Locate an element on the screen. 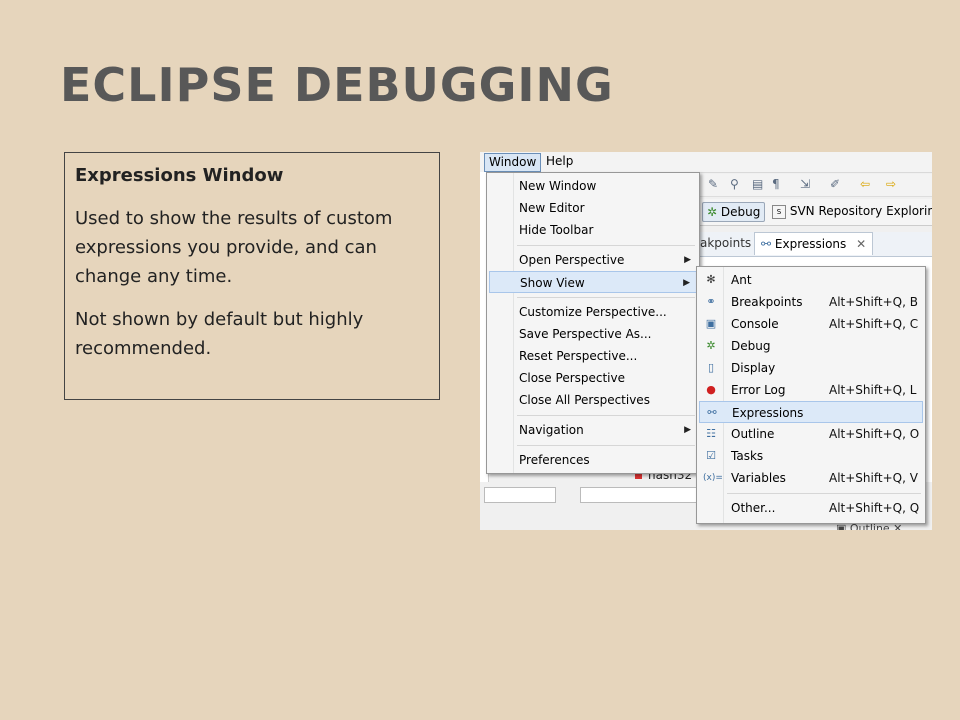  menu-item-new-editor: New Editor is located at coordinates (593, 208).